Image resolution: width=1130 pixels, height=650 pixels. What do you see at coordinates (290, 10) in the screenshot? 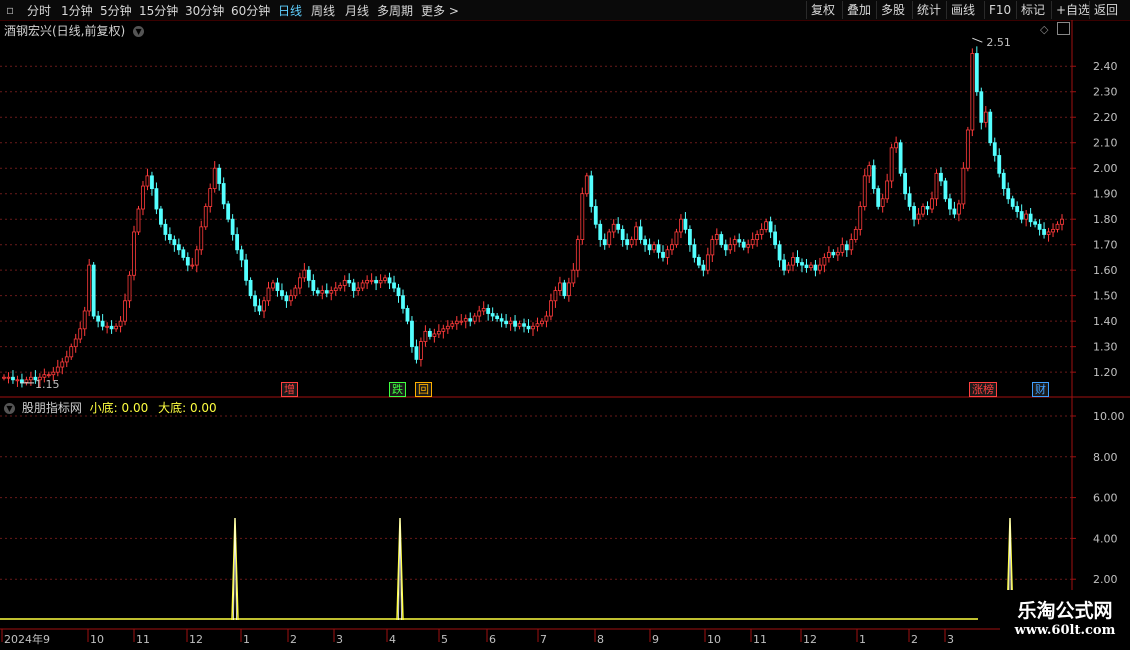
I see `period-tab-6: 日线` at bounding box center [290, 10].